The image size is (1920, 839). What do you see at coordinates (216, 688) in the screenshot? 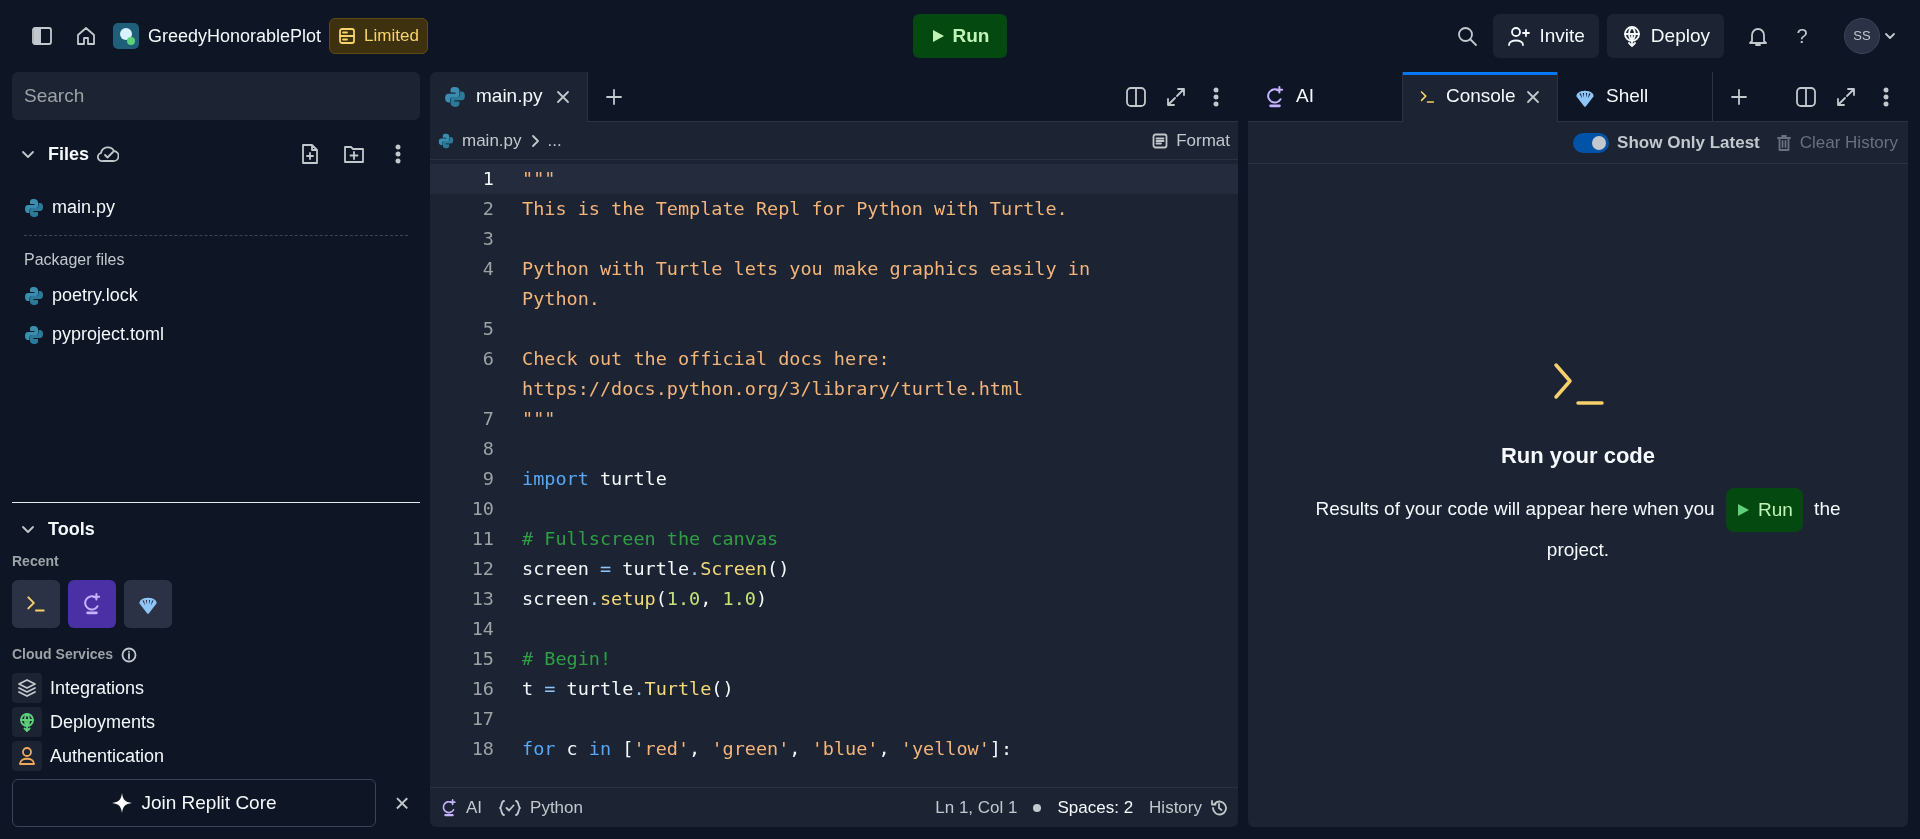
I see `service-item: Integrations` at bounding box center [216, 688].